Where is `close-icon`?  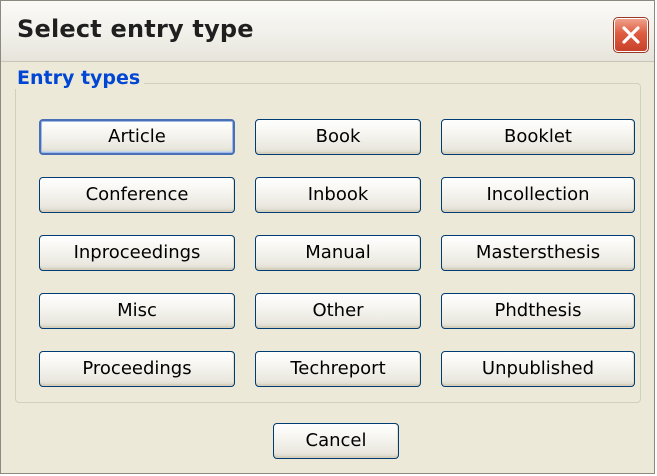 close-icon is located at coordinates (631, 35).